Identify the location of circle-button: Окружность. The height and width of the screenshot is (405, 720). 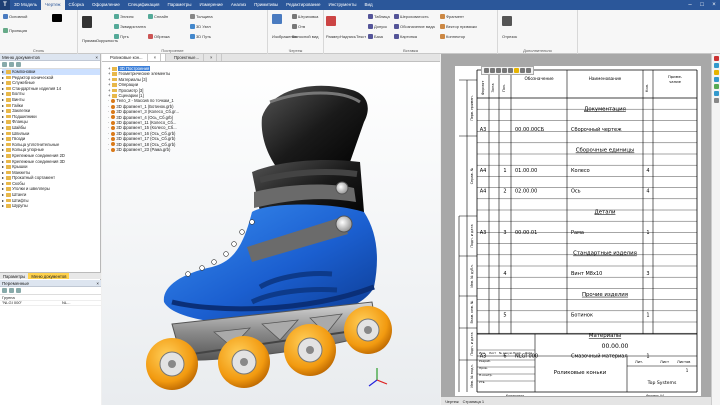
(107, 40).